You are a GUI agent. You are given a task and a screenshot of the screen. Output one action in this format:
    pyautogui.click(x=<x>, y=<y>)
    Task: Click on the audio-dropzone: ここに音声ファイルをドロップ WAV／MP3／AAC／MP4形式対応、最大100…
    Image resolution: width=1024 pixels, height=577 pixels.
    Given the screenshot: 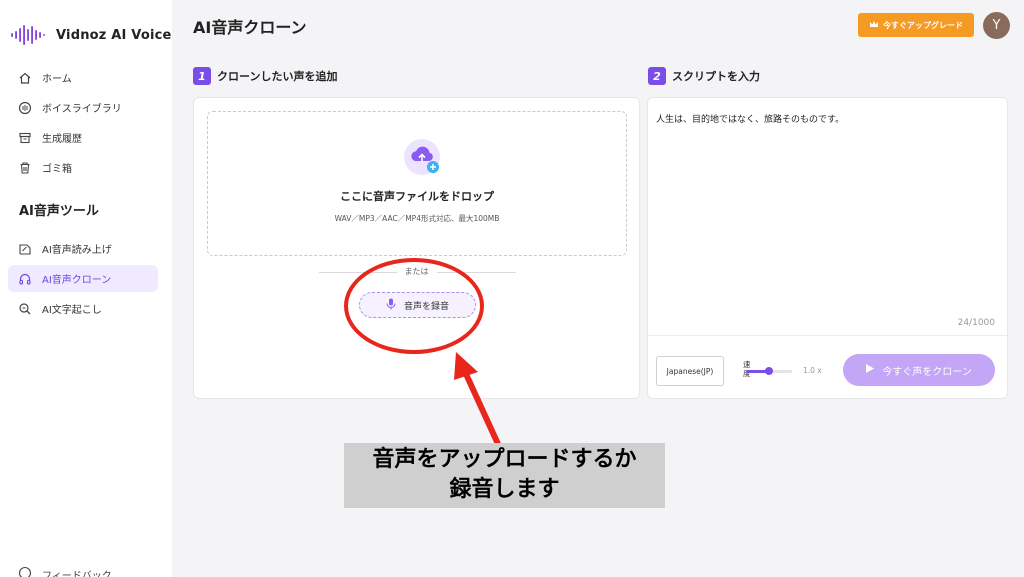 What is the action you would take?
    pyautogui.click(x=417, y=183)
    